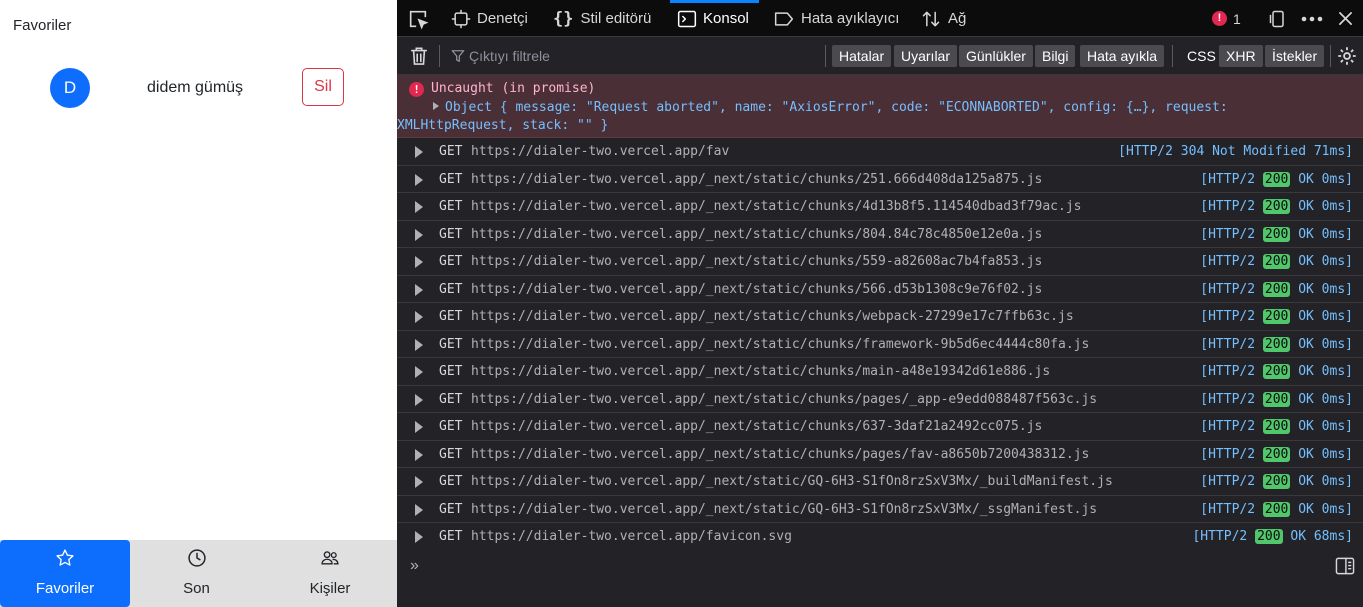  I want to click on tab-debugger: Hata ayıklayıcı, so click(836, 18).